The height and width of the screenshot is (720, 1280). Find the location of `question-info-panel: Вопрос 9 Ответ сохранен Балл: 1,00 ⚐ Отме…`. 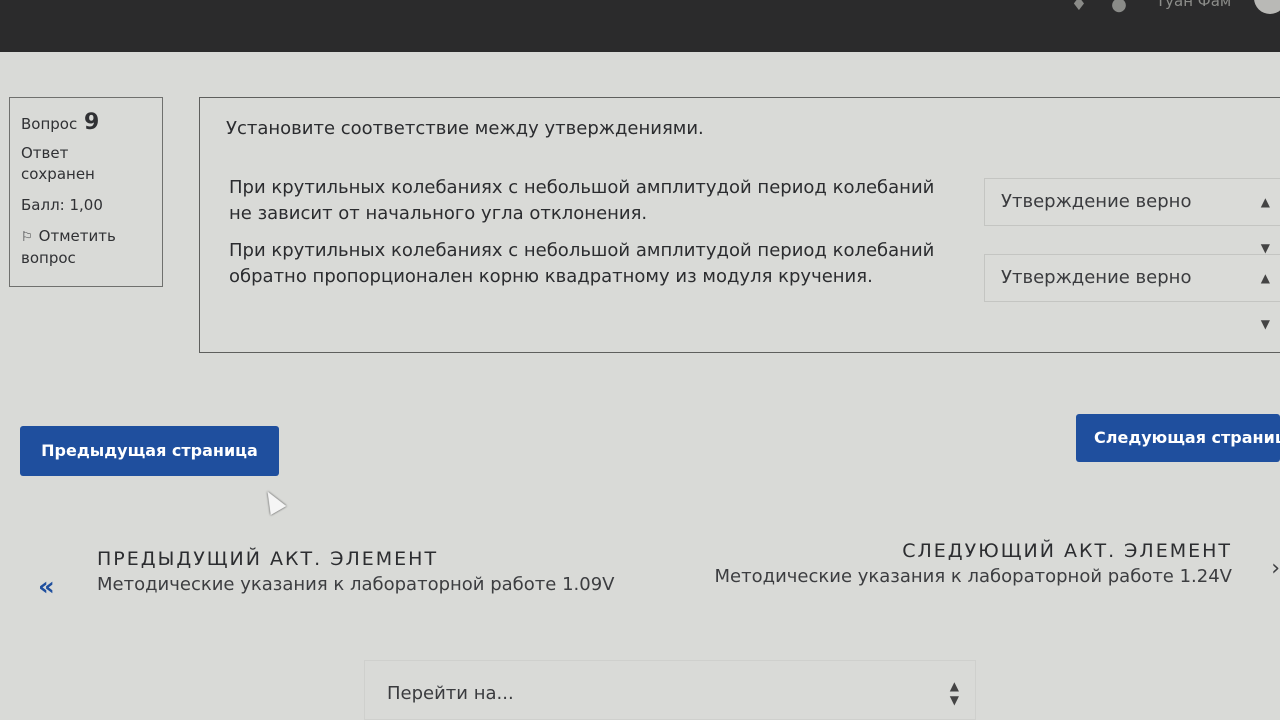

question-info-panel: Вопрос 9 Ответ сохранен Балл: 1,00 ⚐ Отме… is located at coordinates (86, 192).